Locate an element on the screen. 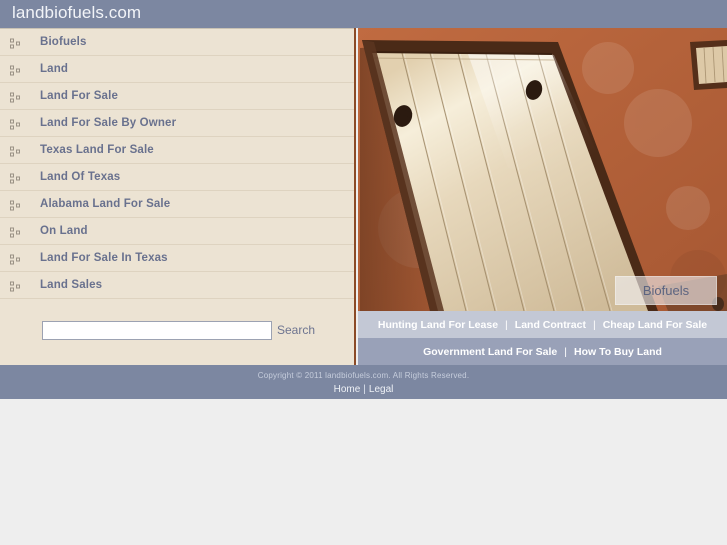  footer-link-land-contract: Land Contract is located at coordinates (550, 325).